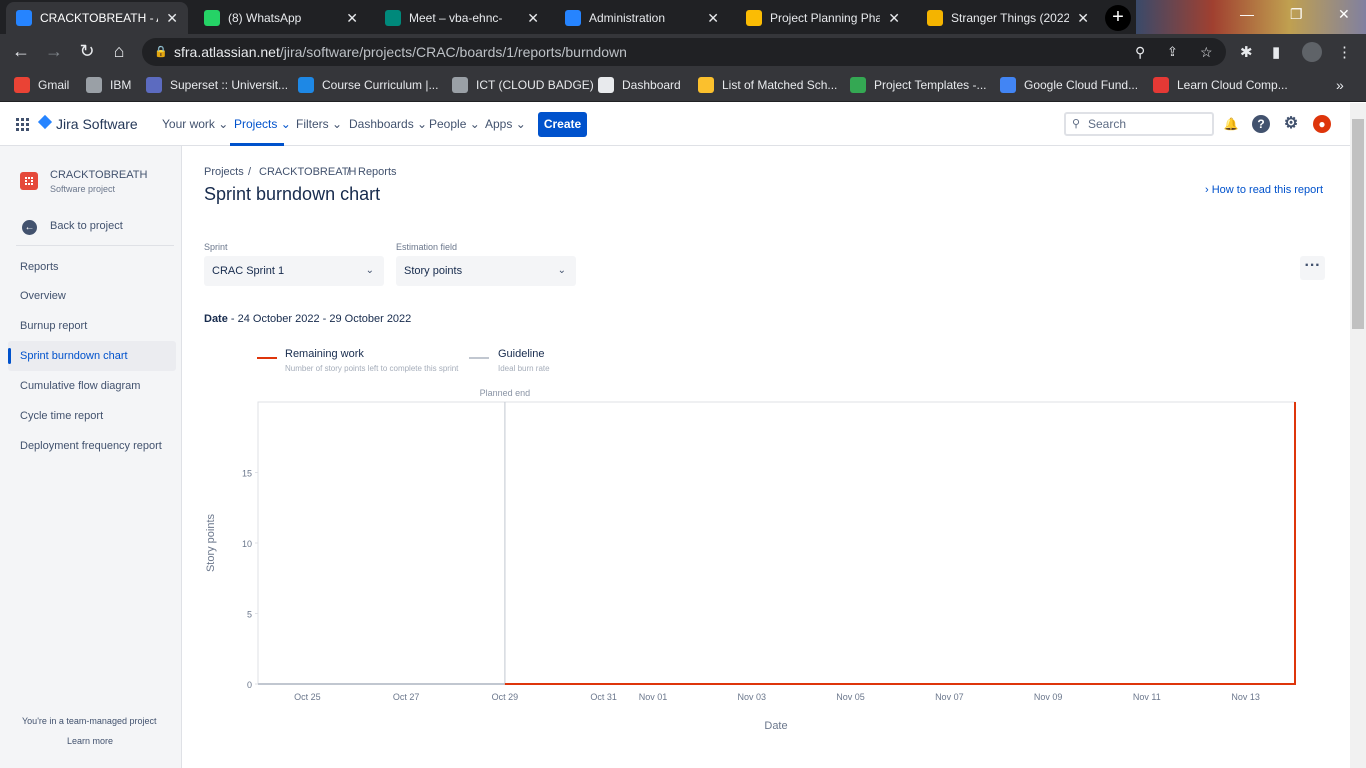 The width and height of the screenshot is (1366, 768). Describe the element at coordinates (1340, 85) in the screenshot. I see `more-bookmarks-icon: »` at that location.